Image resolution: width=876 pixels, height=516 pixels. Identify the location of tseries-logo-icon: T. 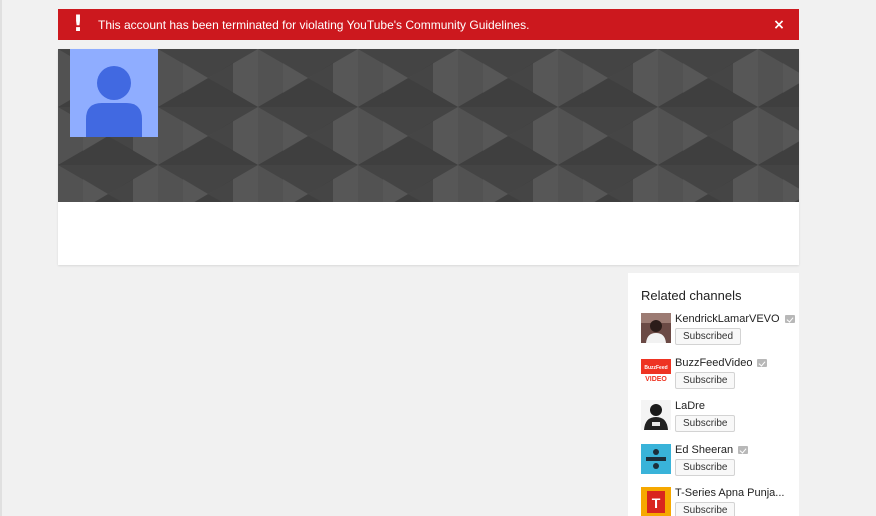
(656, 501).